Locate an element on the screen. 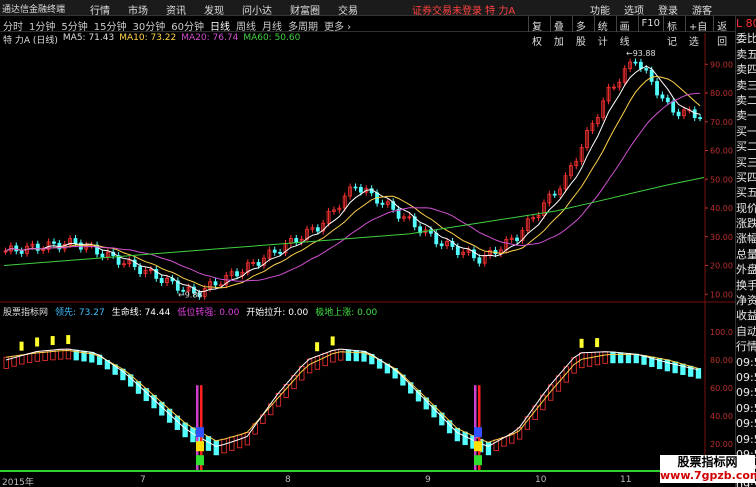 The image size is (756, 487). sidebar-item: 卖三 is located at coordinates (746, 85).